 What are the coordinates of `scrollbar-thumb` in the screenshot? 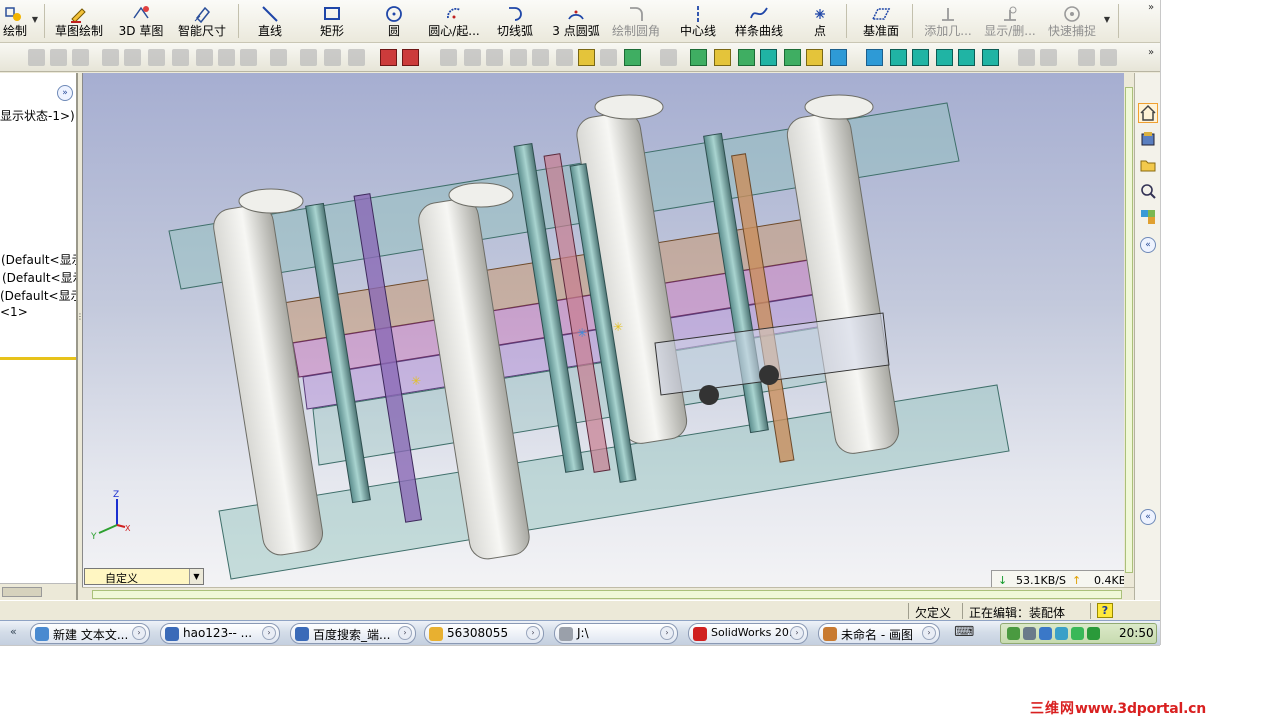 It's located at (22, 592).